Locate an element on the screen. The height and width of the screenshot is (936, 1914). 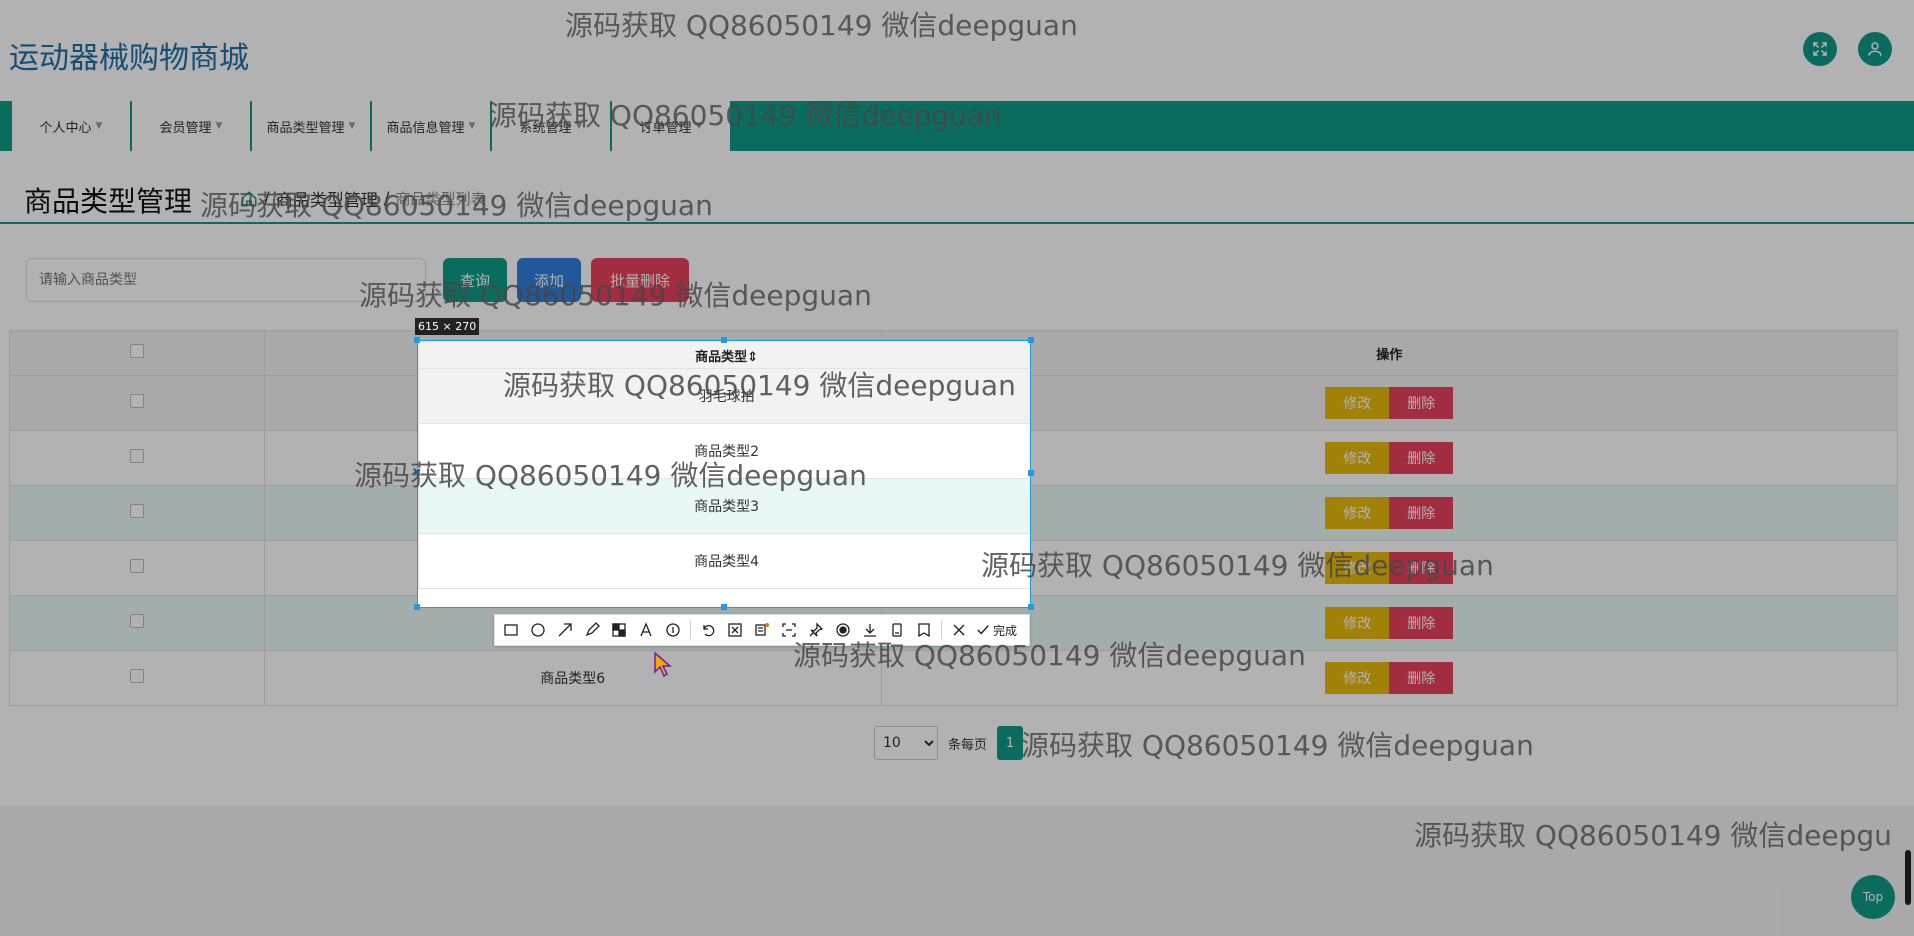
main-nav: 个人中心 ▼ 会员管理 ▼ 商品类型管理 ▼ 商品信息管理 ▼ 系统管理 ▼ 订单管理 ▼ is located at coordinates (372, 126).